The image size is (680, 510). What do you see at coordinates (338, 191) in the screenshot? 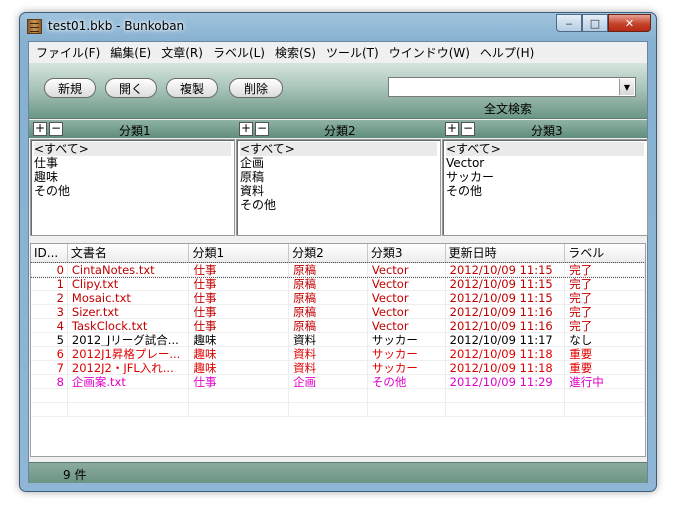
I see `category2-item: 資料` at bounding box center [338, 191].